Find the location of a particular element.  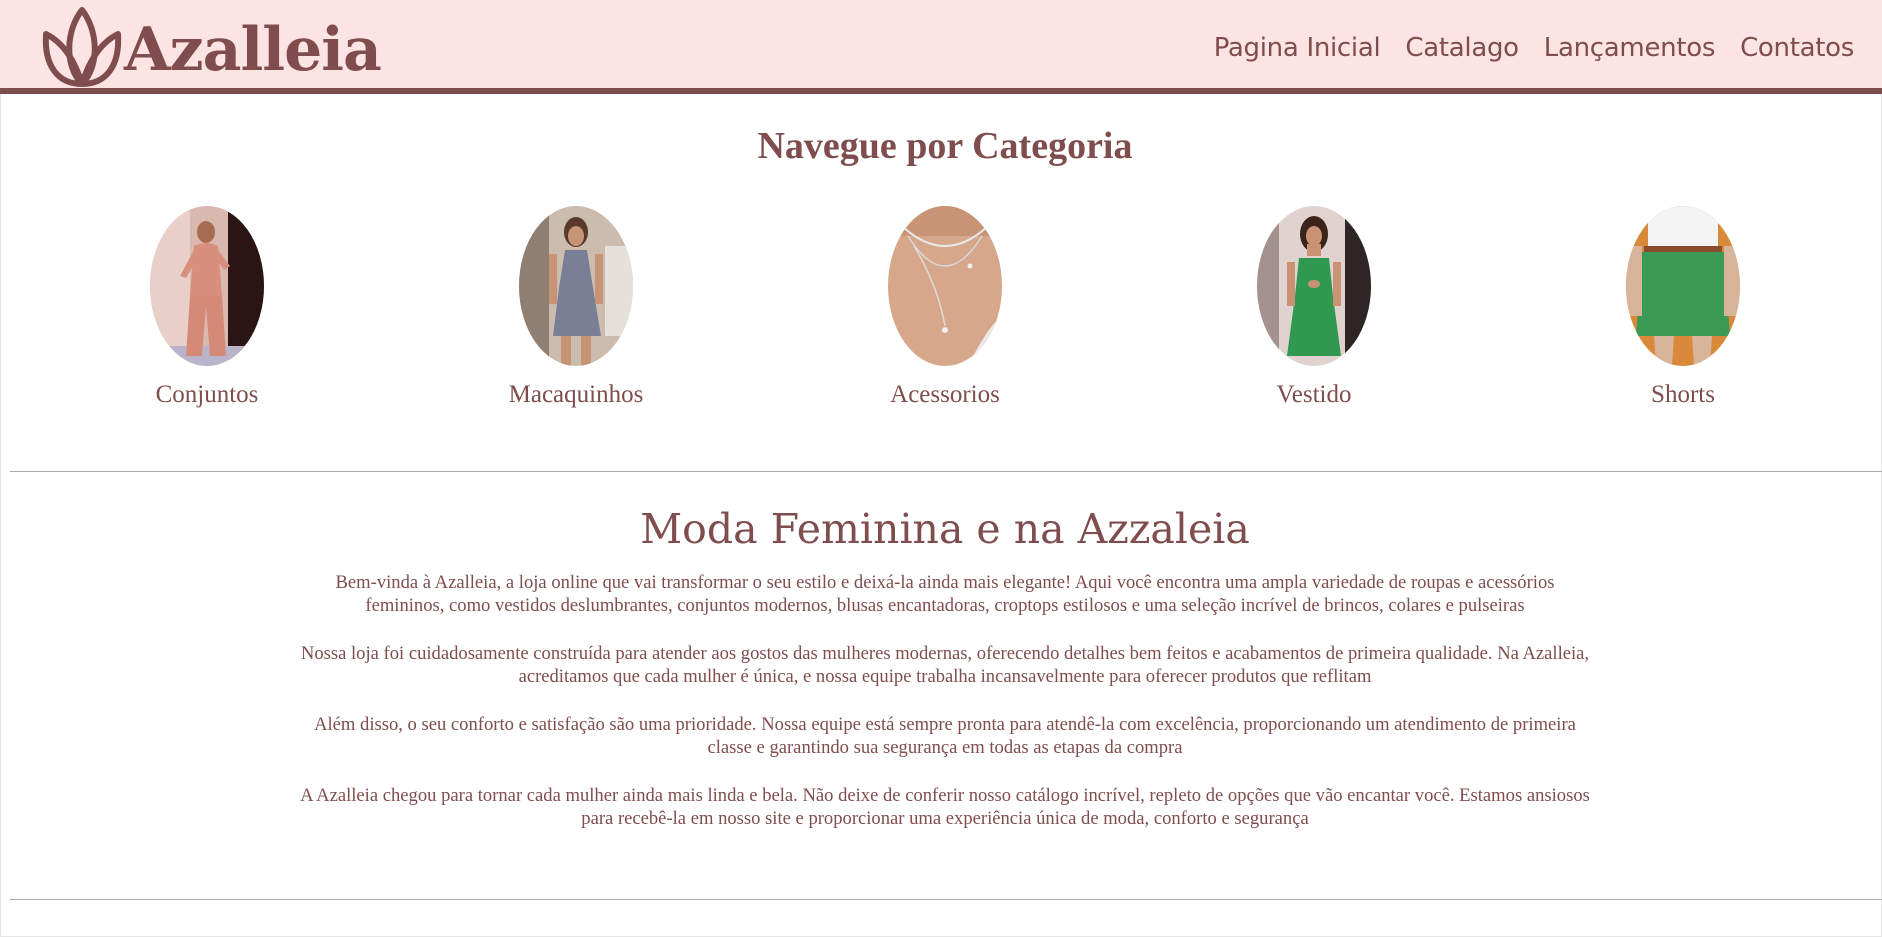

category-shorts: Shorts is located at coordinates (1683, 307).